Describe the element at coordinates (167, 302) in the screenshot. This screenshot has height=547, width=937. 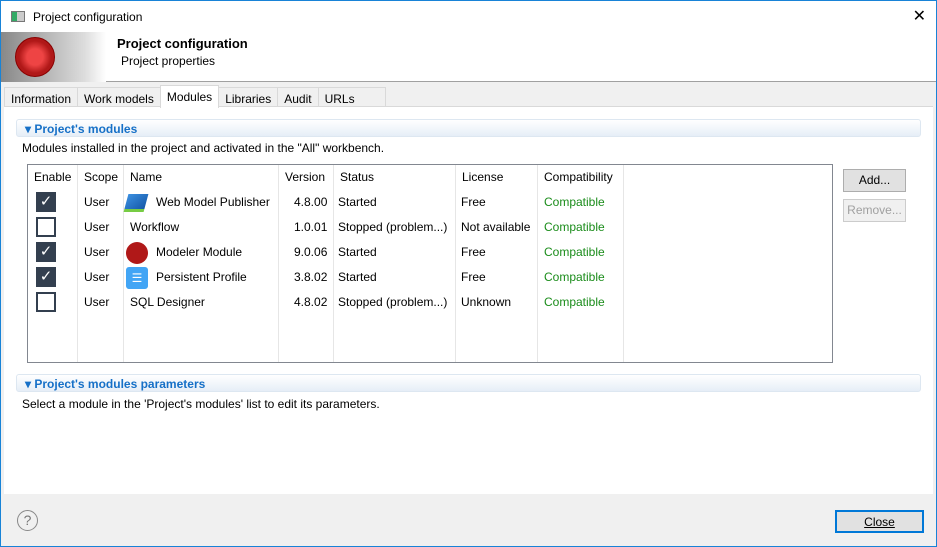
I see `name-cell: SQL Designer` at that location.